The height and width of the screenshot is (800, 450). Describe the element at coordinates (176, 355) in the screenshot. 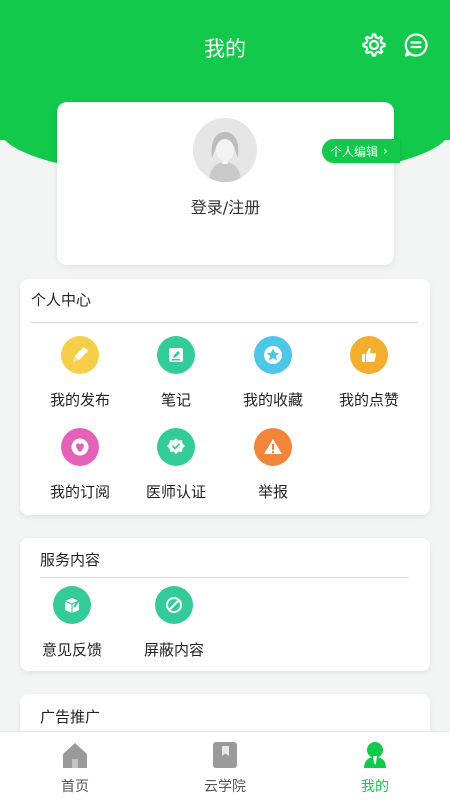

I see `note-icon` at that location.